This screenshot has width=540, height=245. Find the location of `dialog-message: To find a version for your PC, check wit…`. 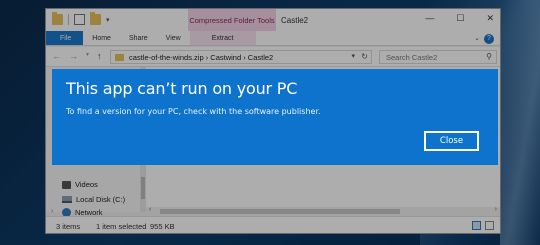

dialog-message: To find a version for your PC, check wit… is located at coordinates (193, 111).